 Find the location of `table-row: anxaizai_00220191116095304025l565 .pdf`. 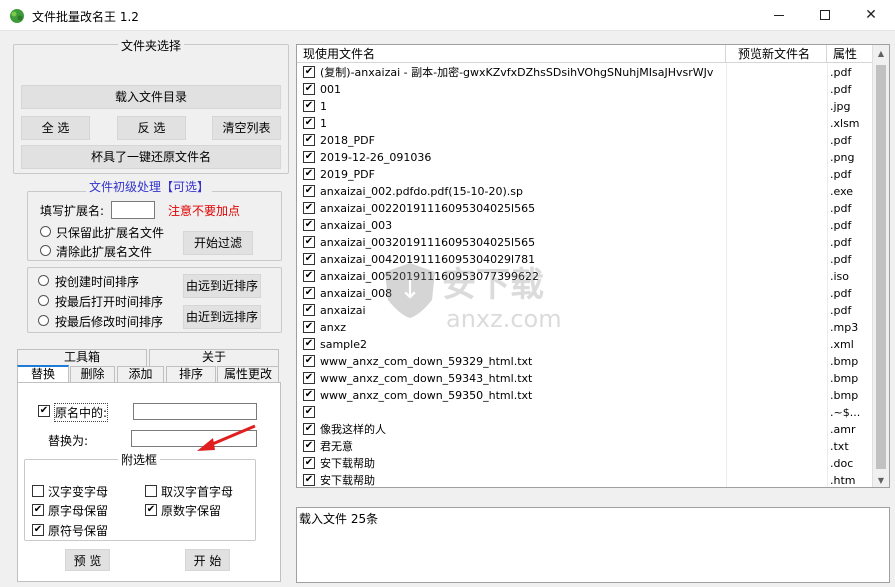

table-row: anxaizai_00220191116095304025l565 .pdf is located at coordinates (586, 208).